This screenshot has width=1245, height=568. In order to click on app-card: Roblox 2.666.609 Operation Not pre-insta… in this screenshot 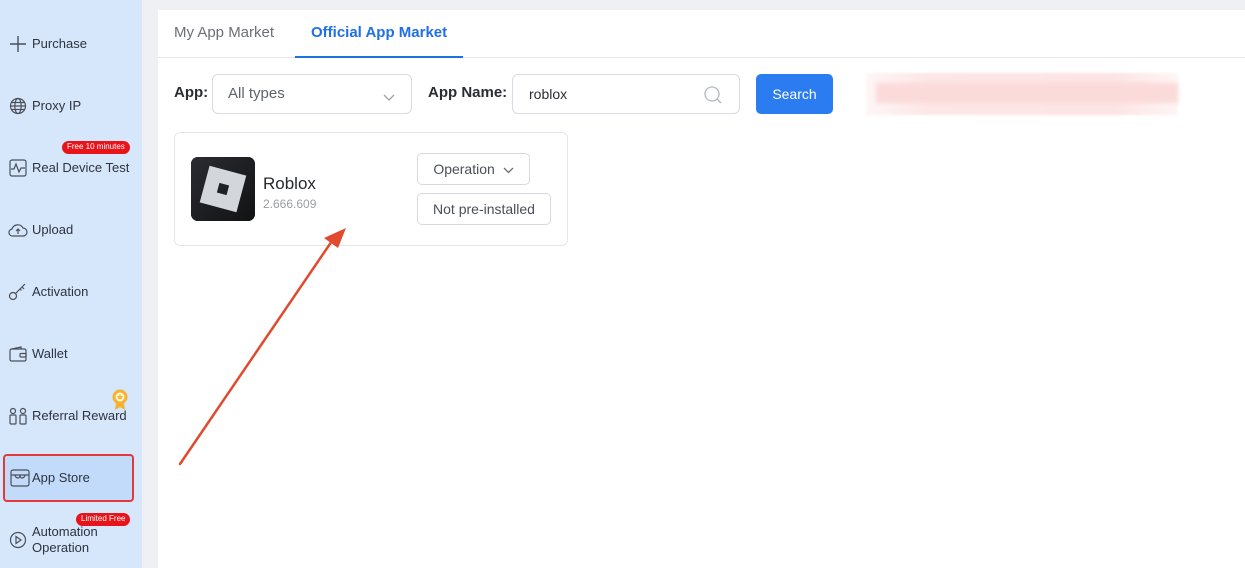, I will do `click(371, 189)`.